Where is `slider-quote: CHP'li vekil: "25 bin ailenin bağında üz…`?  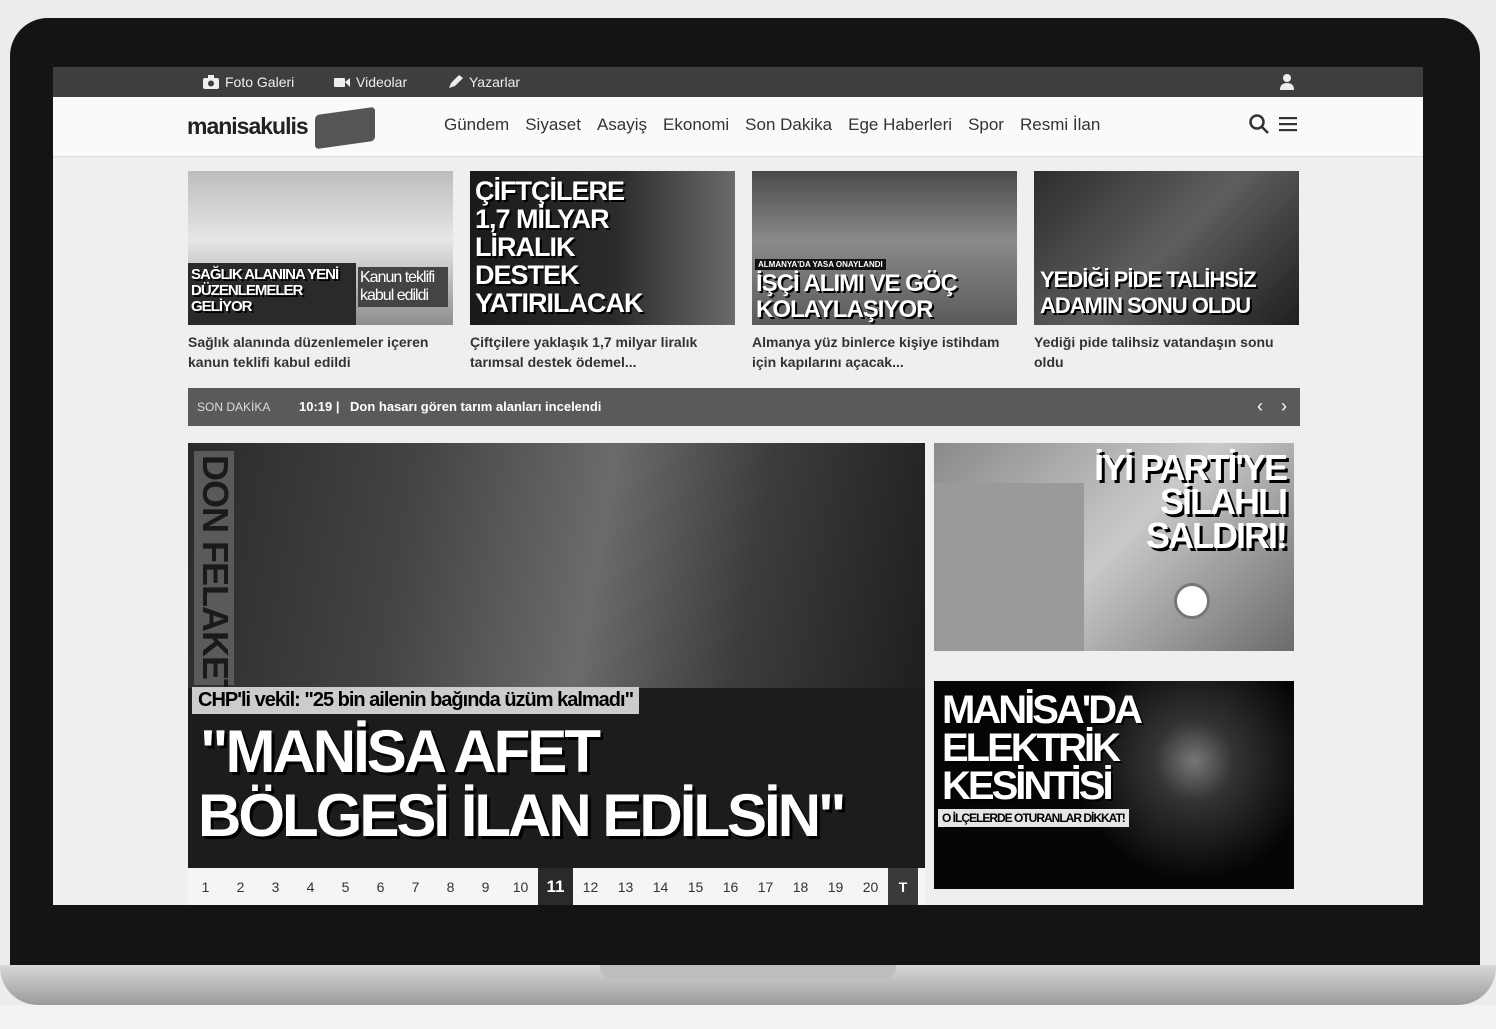 slider-quote: CHP'li vekil: "25 bin ailenin bağında üz… is located at coordinates (416, 700).